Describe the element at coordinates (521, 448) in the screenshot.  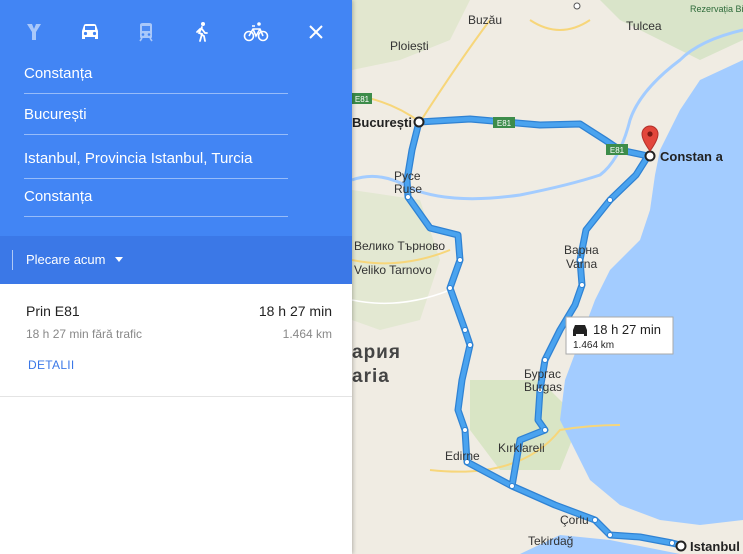
I see `city-label-kirklareli: Kırklareli` at that location.